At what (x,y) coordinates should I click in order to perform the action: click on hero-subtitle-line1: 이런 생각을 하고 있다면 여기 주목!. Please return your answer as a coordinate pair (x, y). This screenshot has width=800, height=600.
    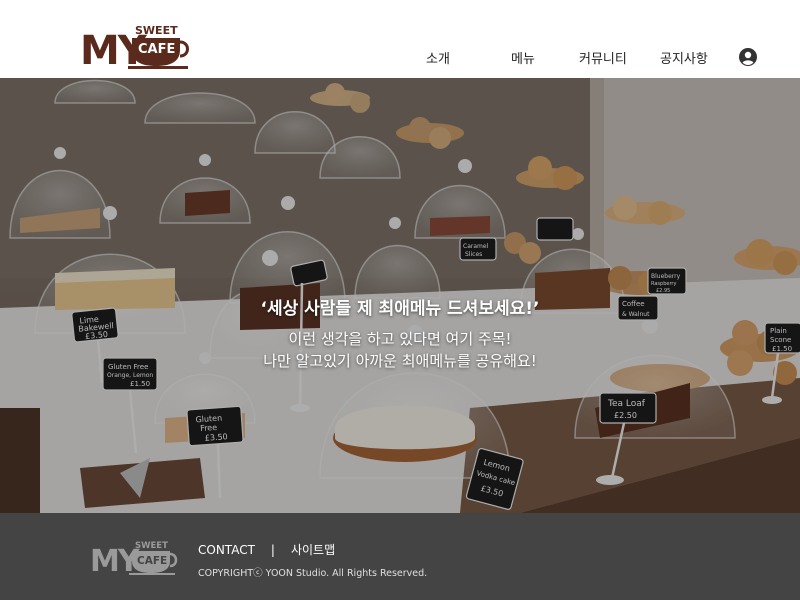
    Looking at the image, I should click on (400, 339).